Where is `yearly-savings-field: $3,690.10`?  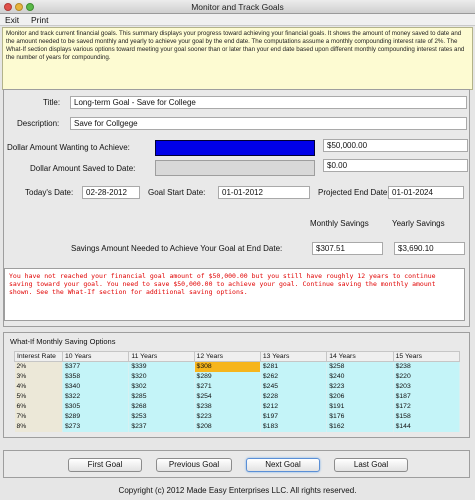
yearly-savings-field: $3,690.10 is located at coordinates (429, 248).